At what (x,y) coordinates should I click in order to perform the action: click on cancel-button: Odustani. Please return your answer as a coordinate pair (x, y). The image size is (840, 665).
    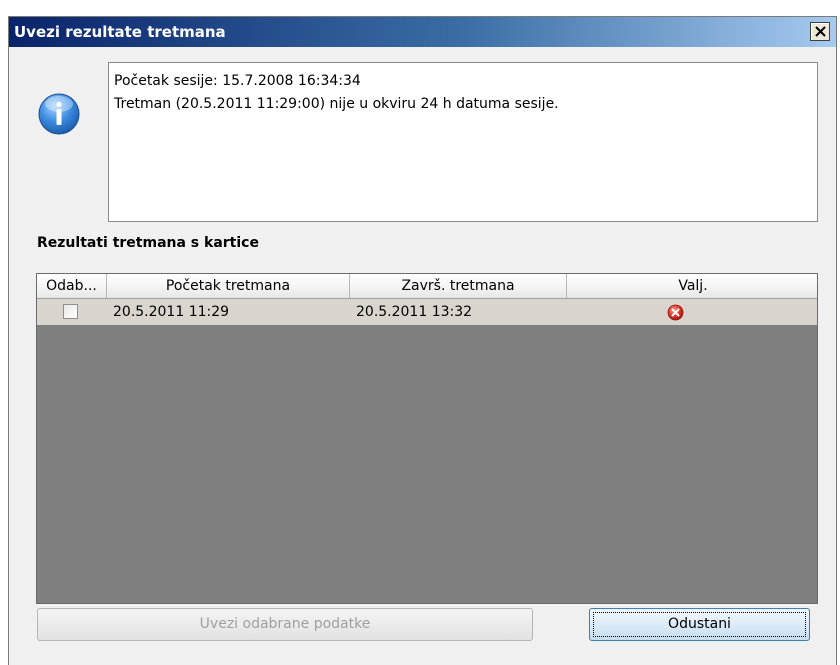
    Looking at the image, I should click on (699, 624).